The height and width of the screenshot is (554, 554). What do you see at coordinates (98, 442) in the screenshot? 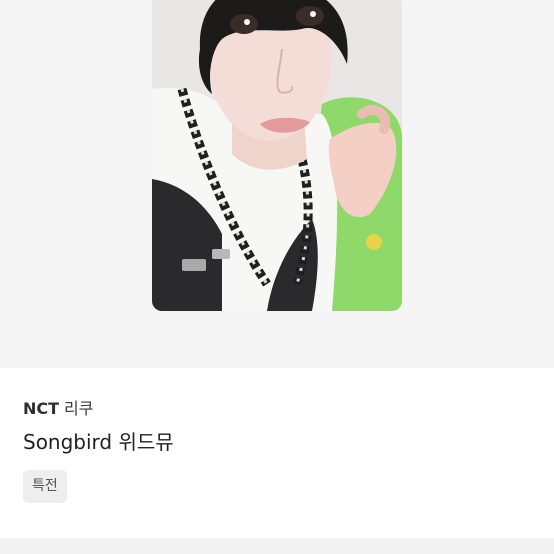
I see `product-title: Songbird 위드뮤` at bounding box center [98, 442].